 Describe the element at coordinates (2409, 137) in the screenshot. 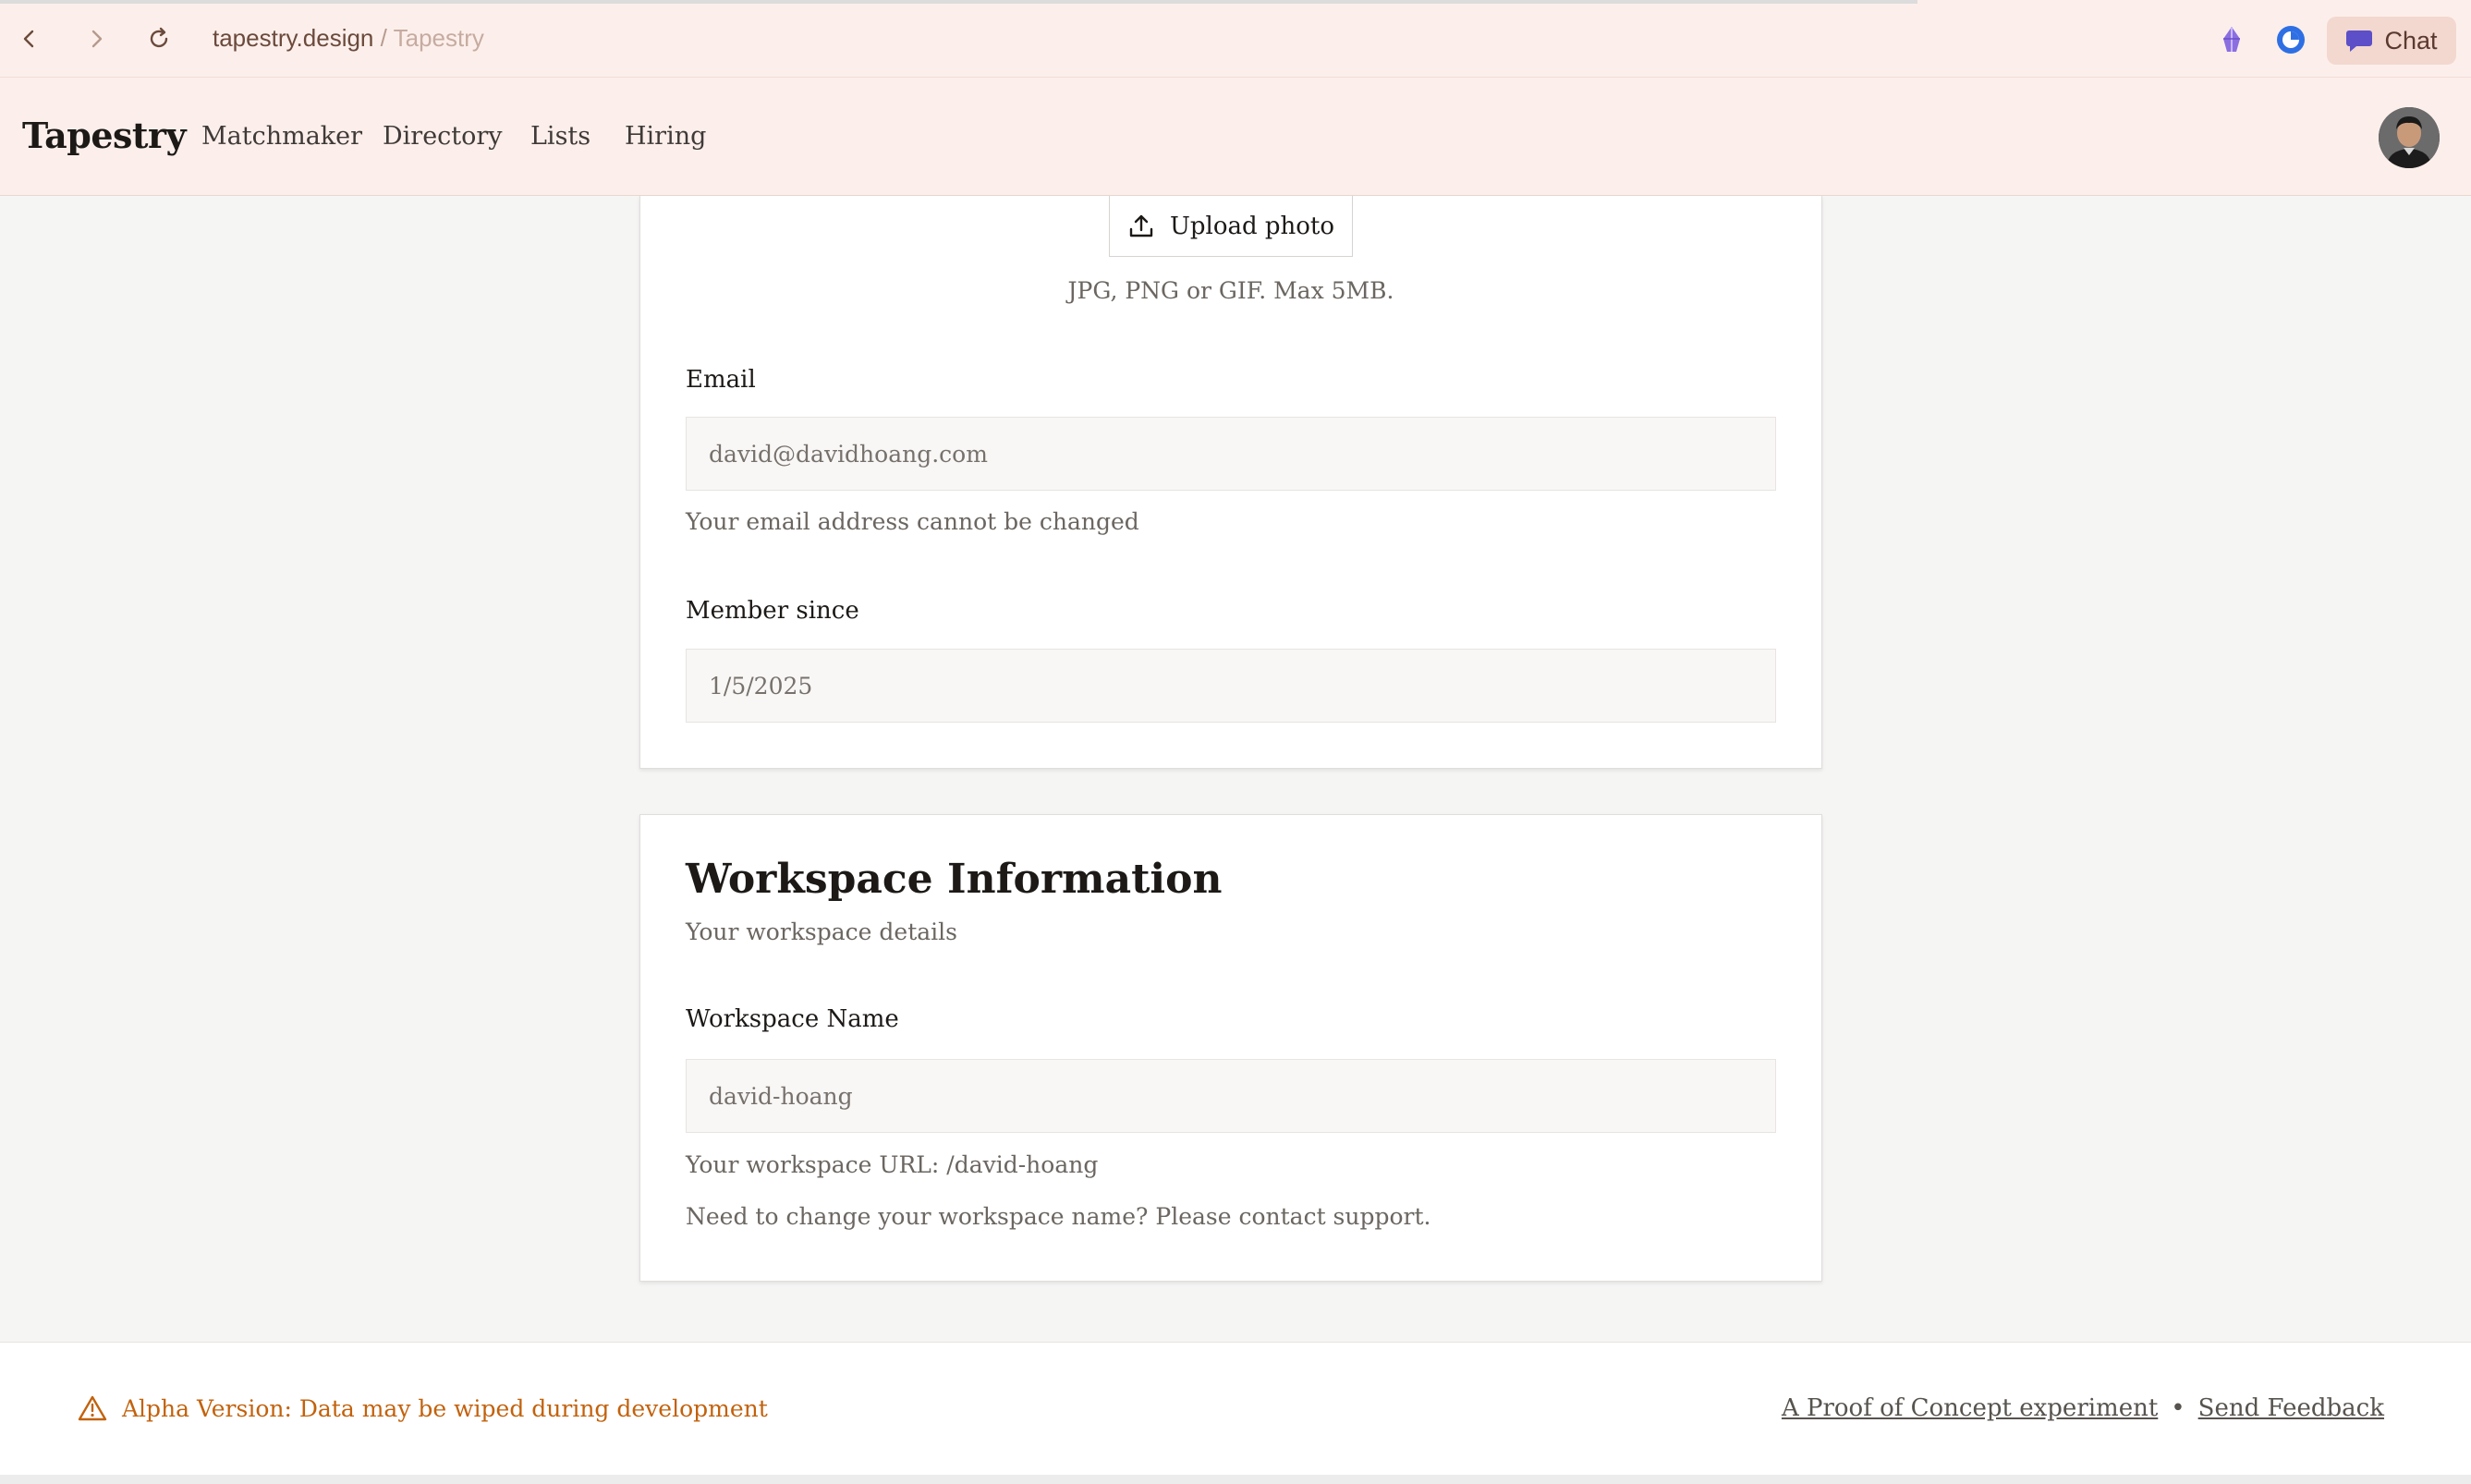

I see `user-avatar` at that location.